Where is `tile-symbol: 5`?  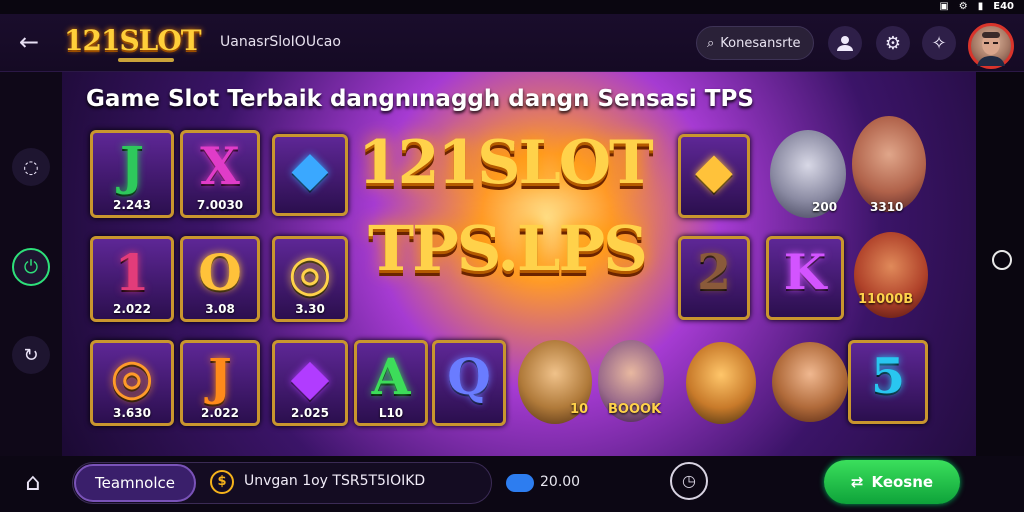
tile-symbol: 5 is located at coordinates (888, 376).